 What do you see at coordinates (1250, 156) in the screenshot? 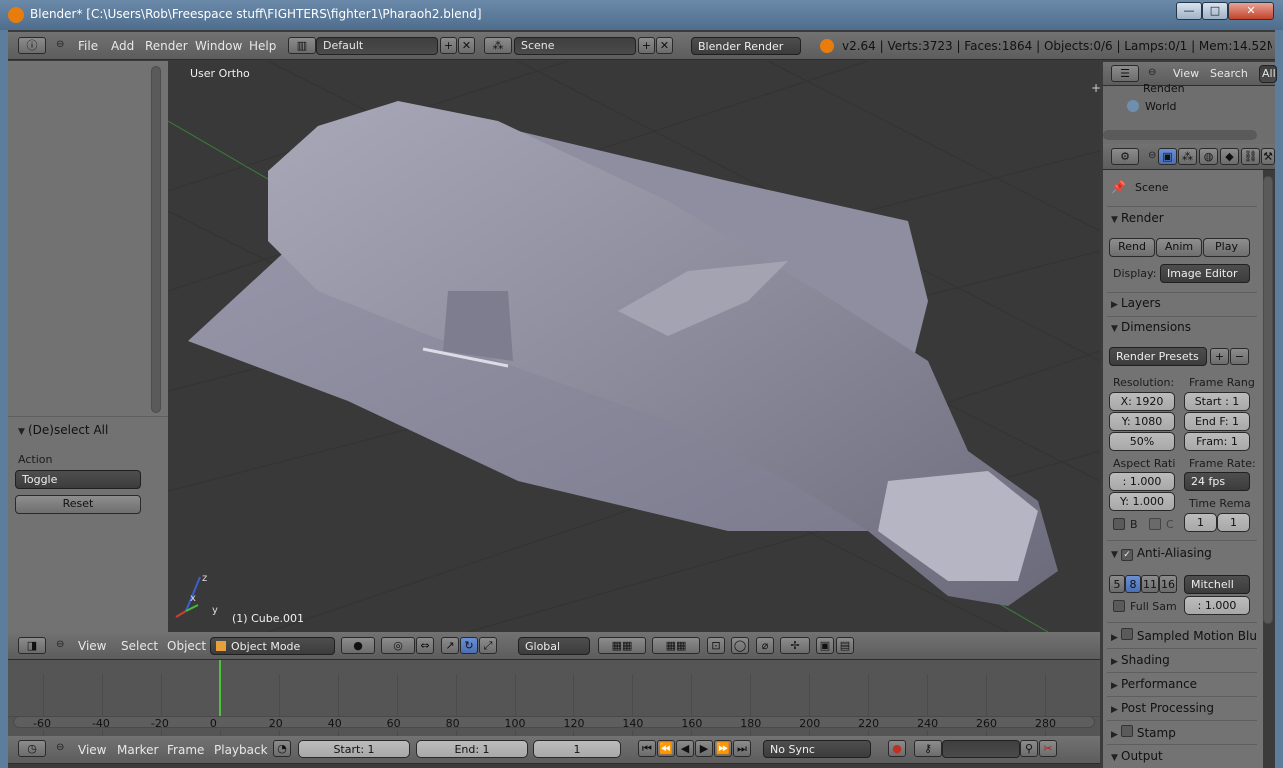
I see `constraint-context-icon: ⛓` at bounding box center [1250, 156].